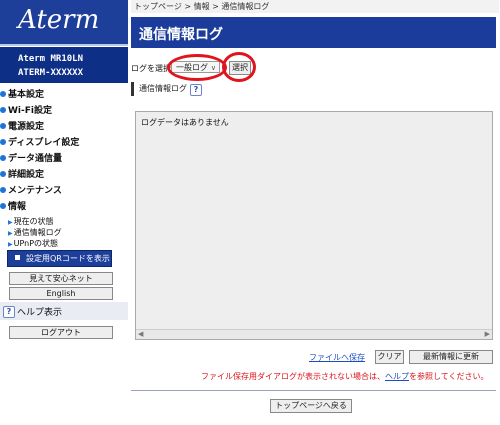 The width and height of the screenshot is (500, 425). I want to click on action-row: ファイルへ保存 クリア 最新情報に更新, so click(313, 357).